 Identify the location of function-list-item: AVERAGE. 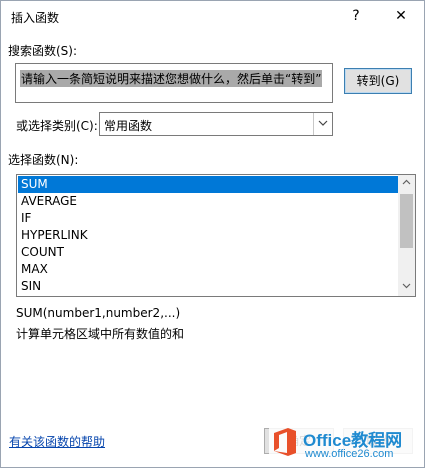
(208, 201).